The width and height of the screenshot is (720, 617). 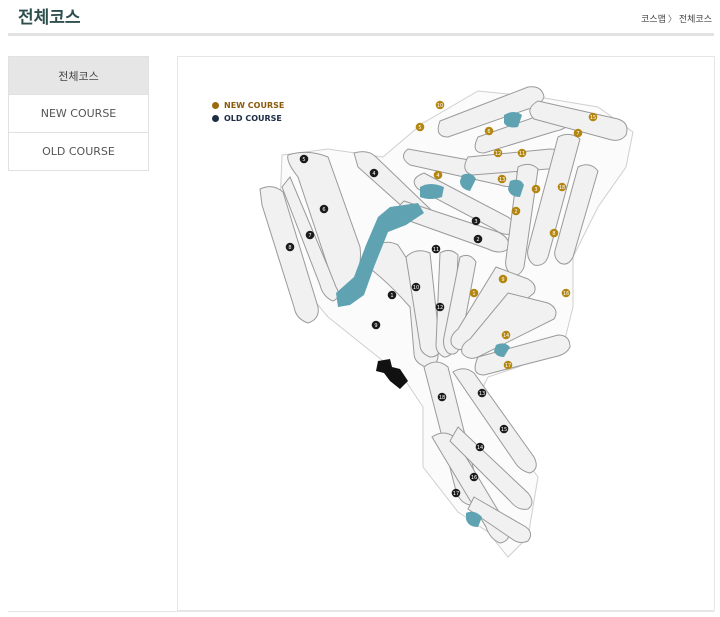 What do you see at coordinates (480, 448) in the screenshot?
I see `old-hole-number: 14` at bounding box center [480, 448].